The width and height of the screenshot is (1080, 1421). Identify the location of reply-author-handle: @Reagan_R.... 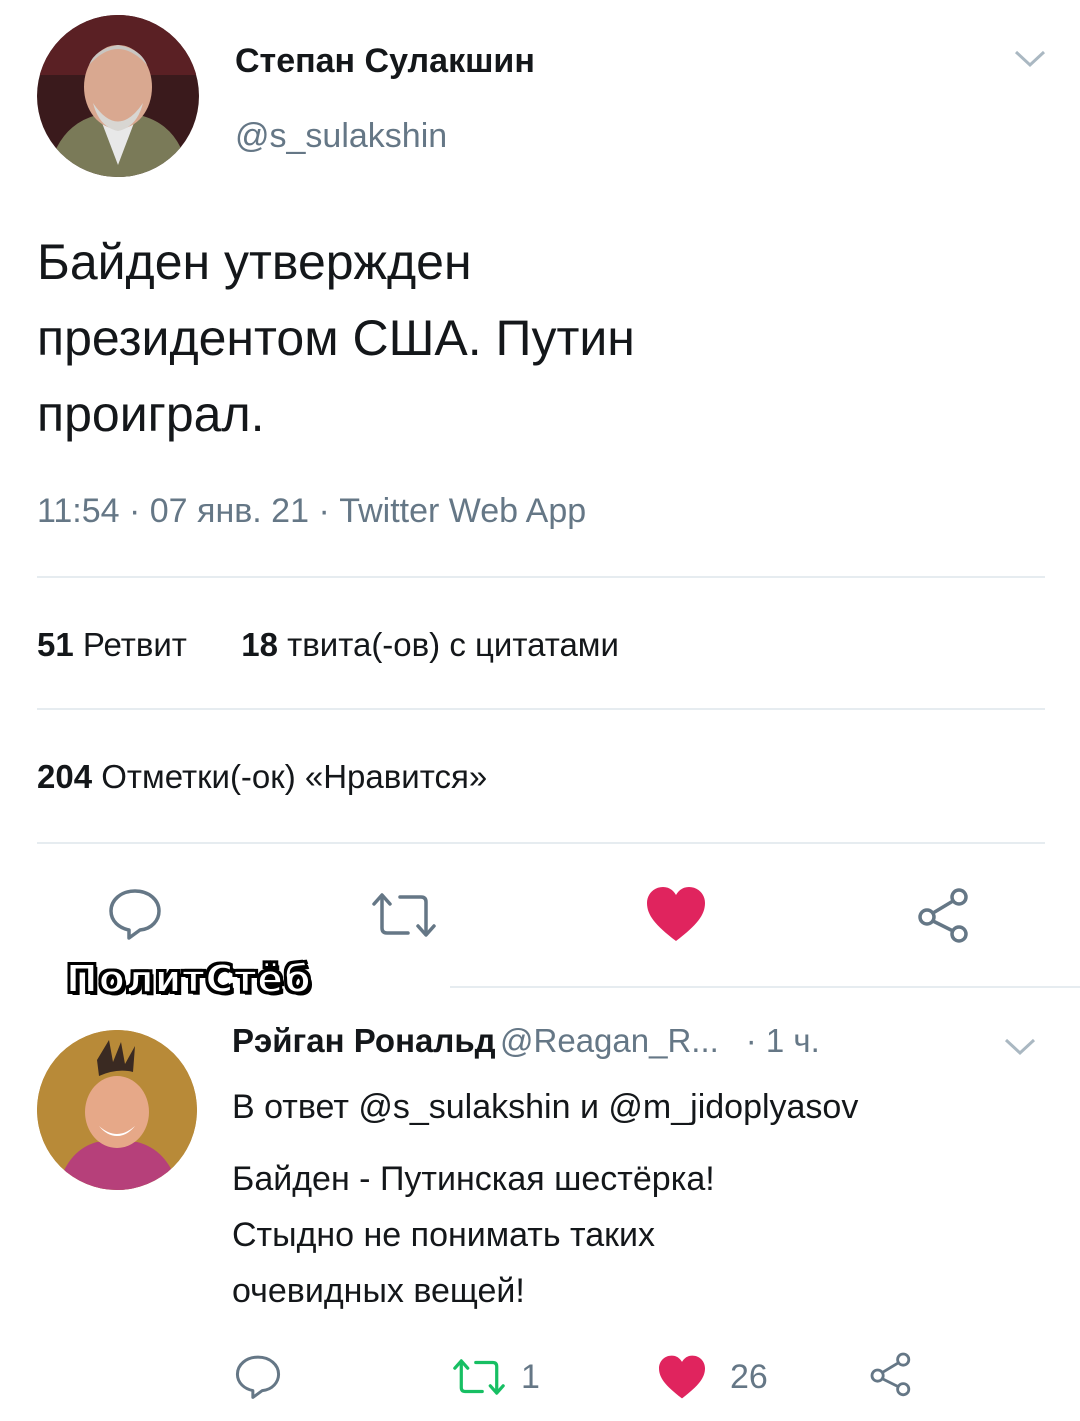
(609, 1040).